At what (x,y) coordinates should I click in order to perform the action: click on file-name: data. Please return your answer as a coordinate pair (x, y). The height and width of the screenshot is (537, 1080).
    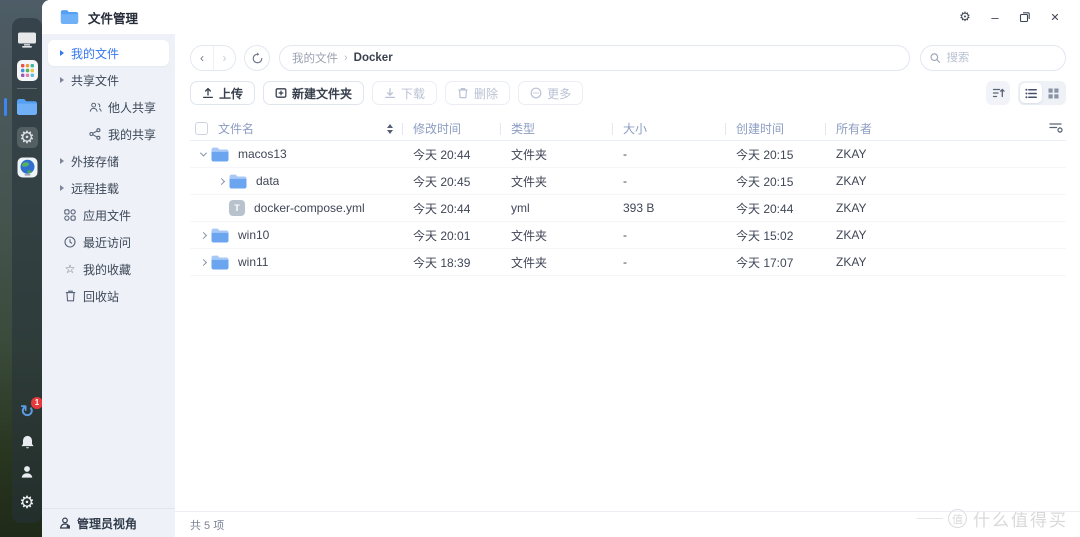
    Looking at the image, I should click on (268, 181).